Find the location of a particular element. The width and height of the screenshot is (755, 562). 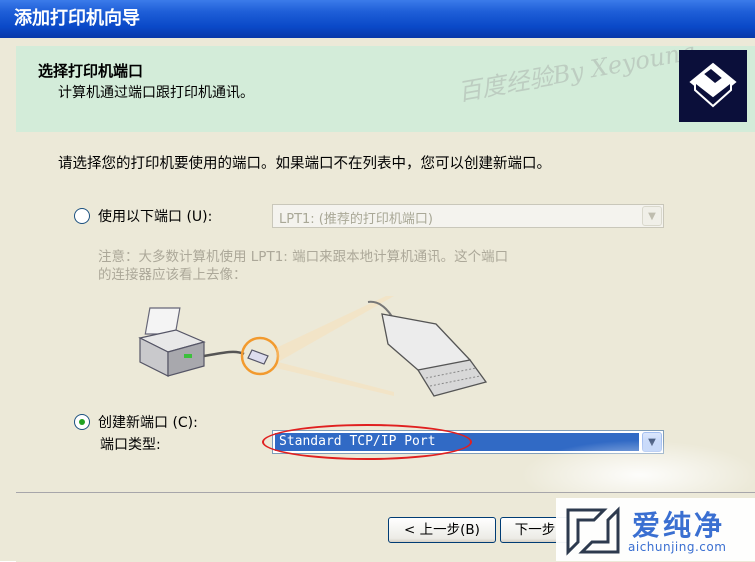

printer-icon is located at coordinates (713, 86).